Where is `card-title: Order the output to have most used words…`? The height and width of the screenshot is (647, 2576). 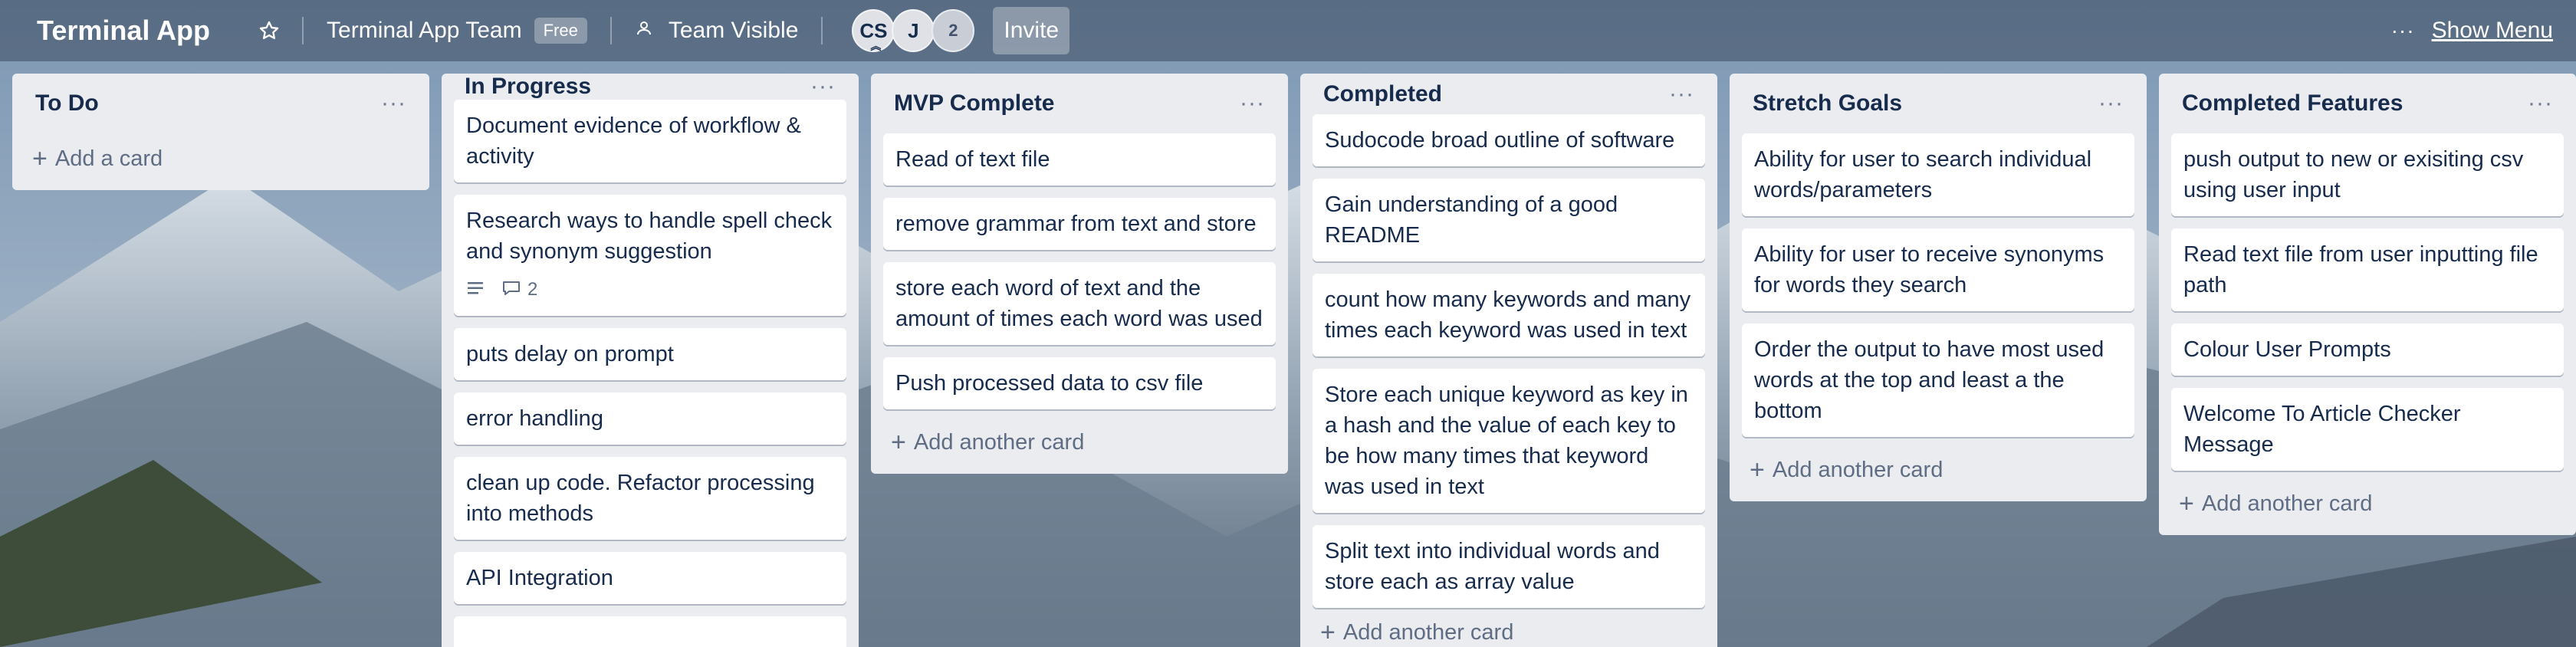
card-title: Order the output to have most used words… is located at coordinates (1929, 380).